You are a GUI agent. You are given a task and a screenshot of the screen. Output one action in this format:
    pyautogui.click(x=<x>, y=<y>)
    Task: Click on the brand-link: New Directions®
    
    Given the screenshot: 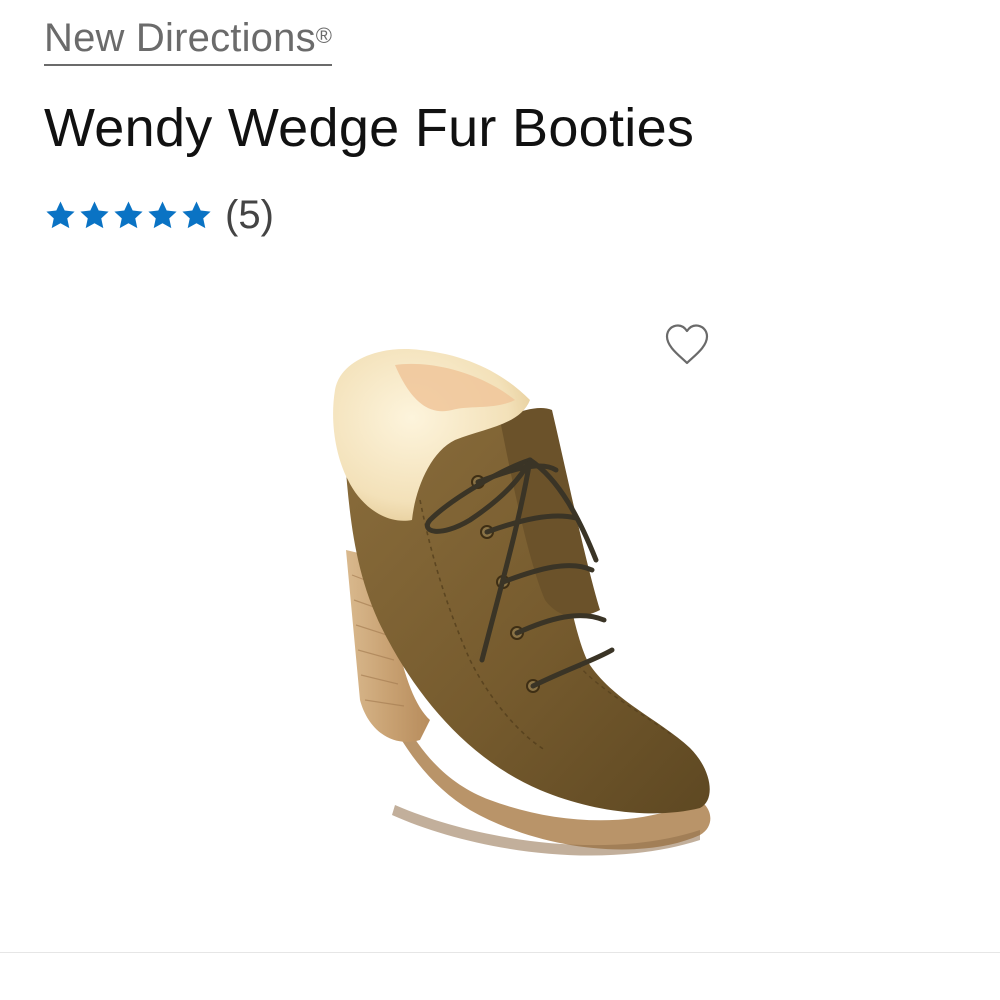 What is the action you would take?
    pyautogui.click(x=188, y=40)
    